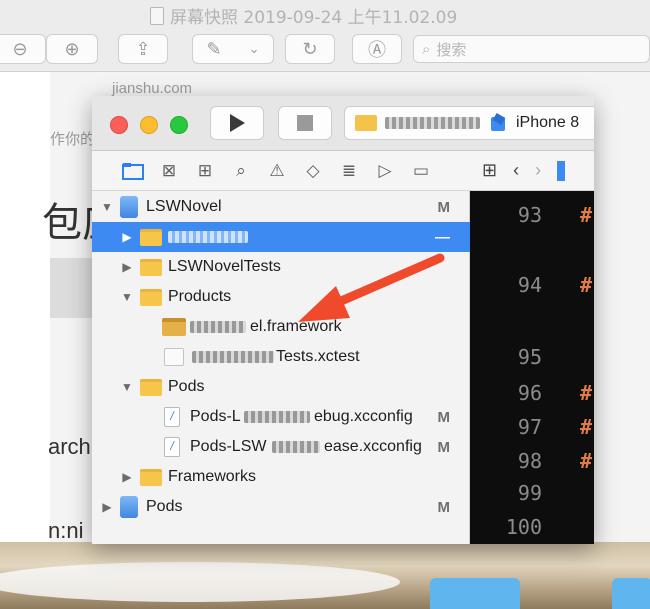 This screenshot has width=650, height=609. Describe the element at coordinates (516, 170) in the screenshot. I see `back-arrow-icon: ‹` at that location.